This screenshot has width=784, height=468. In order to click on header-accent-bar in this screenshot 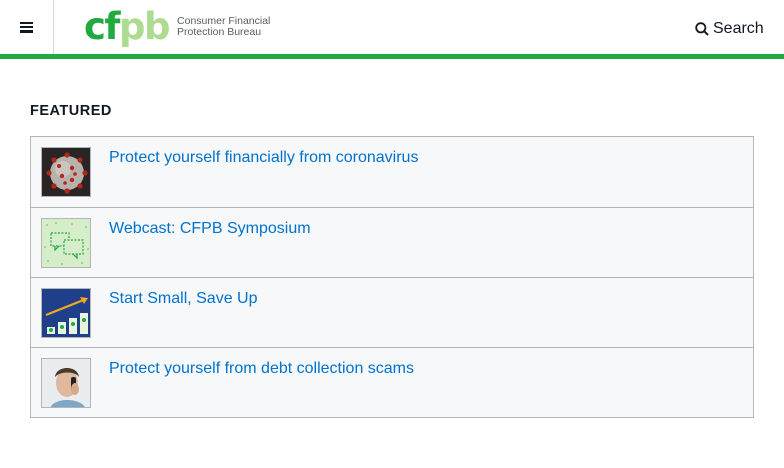, I will do `click(392, 56)`.